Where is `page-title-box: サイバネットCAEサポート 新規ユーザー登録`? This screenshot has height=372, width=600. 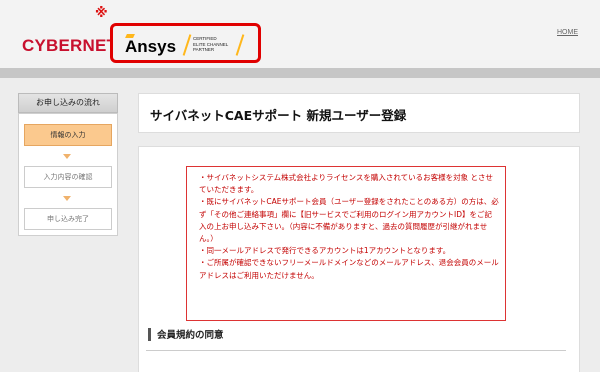
page-title-box: サイバネットCAEサポート 新規ユーザー登録 is located at coordinates (359, 113).